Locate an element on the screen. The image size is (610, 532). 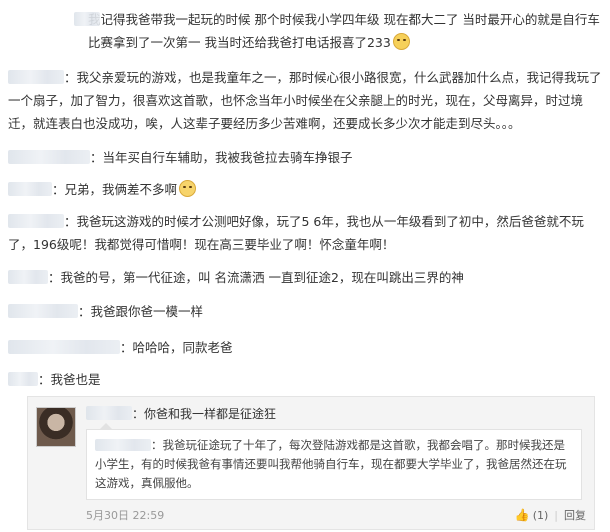
comment-item: ：哈哈哈，同款老爸 is located at coordinates (306, 347).